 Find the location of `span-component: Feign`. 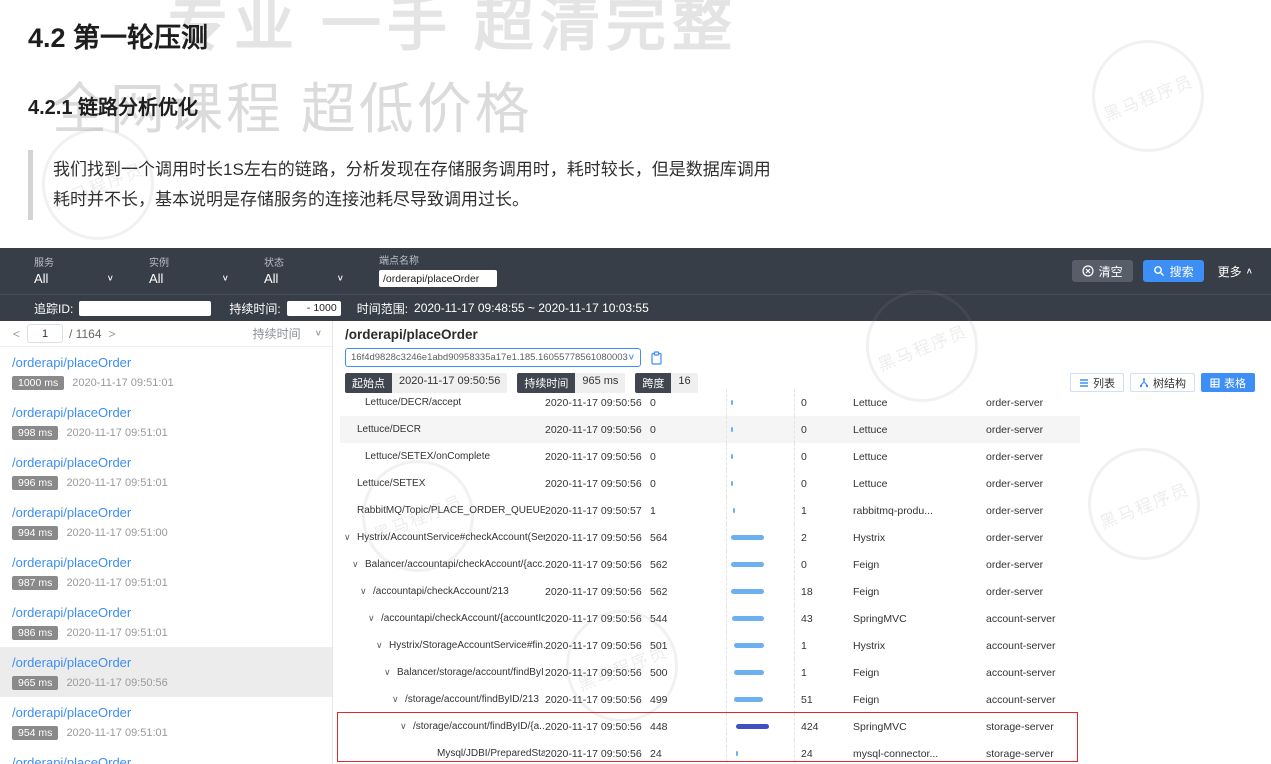

span-component: Feign is located at coordinates (866, 672).